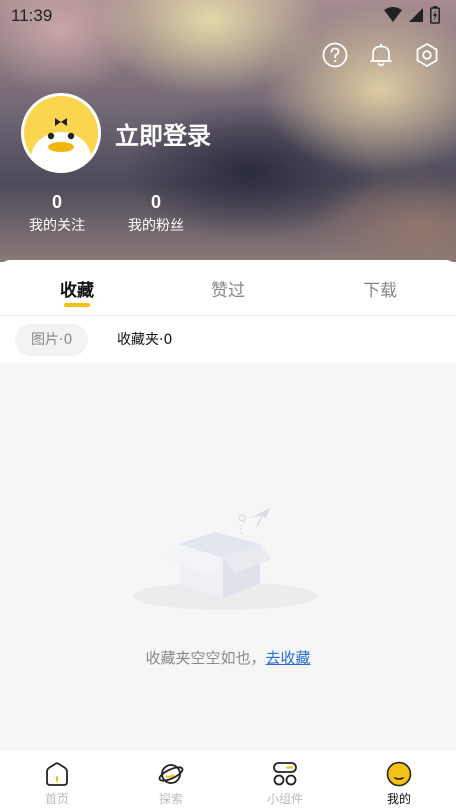 The image size is (456, 811). What do you see at coordinates (288, 658) in the screenshot?
I see `go-collect-link: 去收藏` at bounding box center [288, 658].